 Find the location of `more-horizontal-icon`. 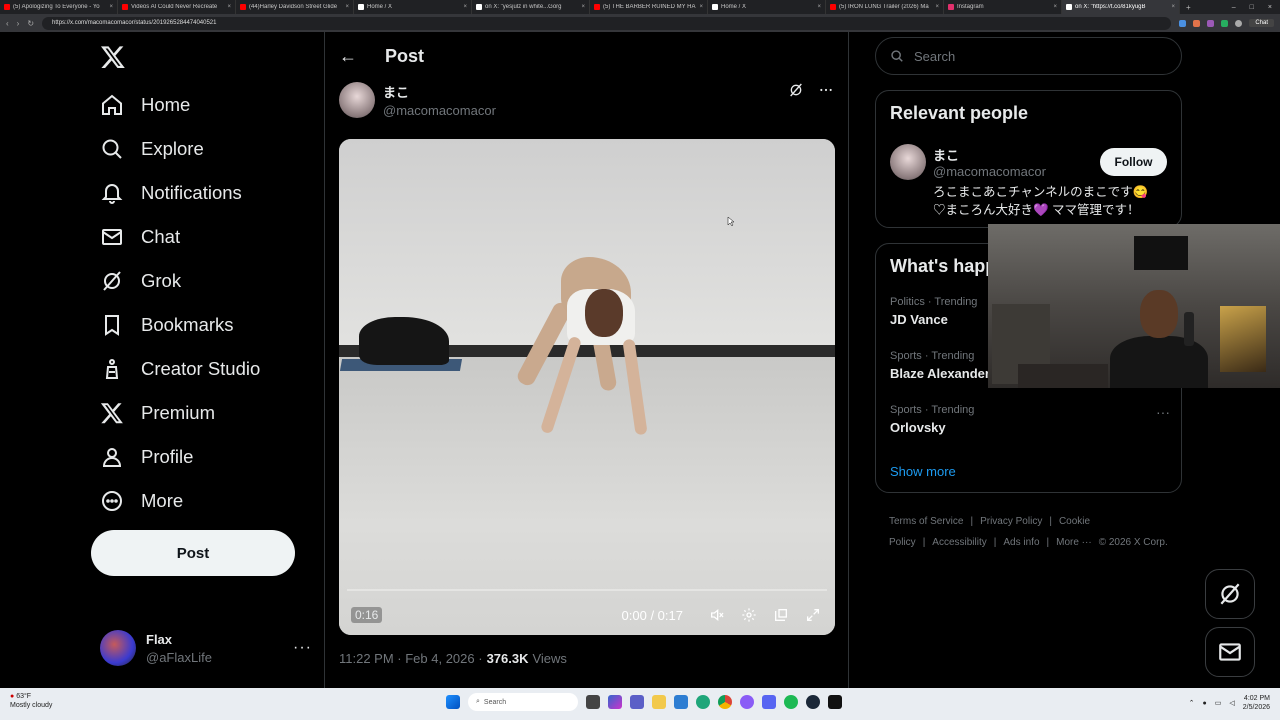

more-horizontal-icon is located at coordinates (826, 90).